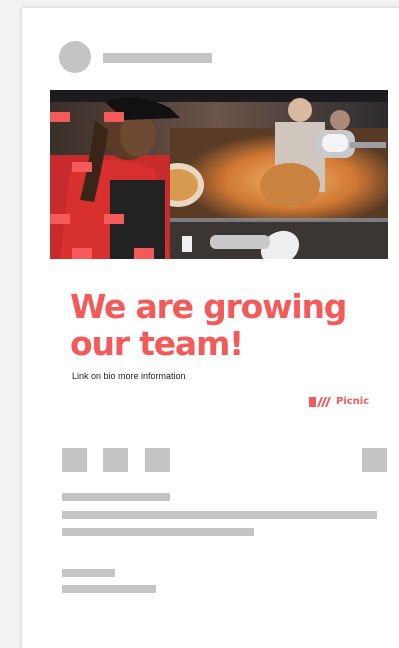 This screenshot has height=648, width=399. Describe the element at coordinates (109, 589) in the screenshot. I see `comment-text-placeholder` at that location.